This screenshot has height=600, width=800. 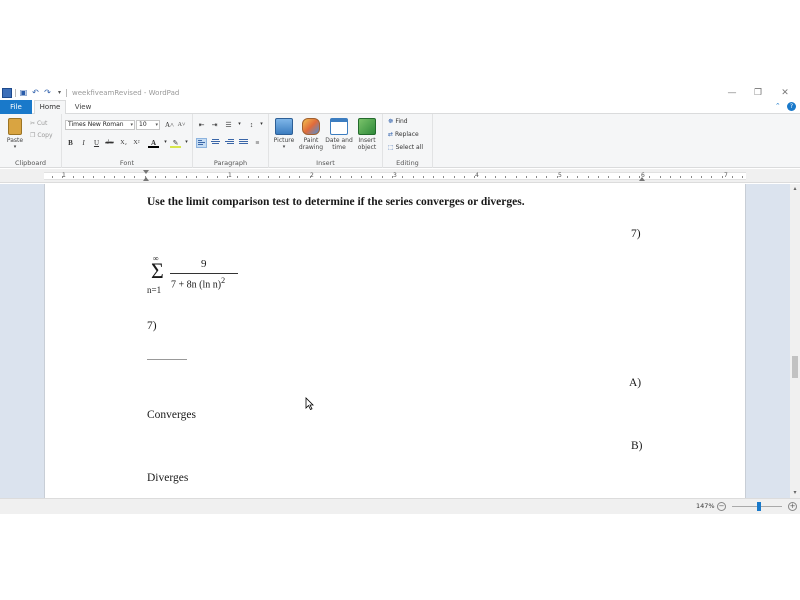 I want to click on shrink-font-button: A˅, so click(x=181, y=125).